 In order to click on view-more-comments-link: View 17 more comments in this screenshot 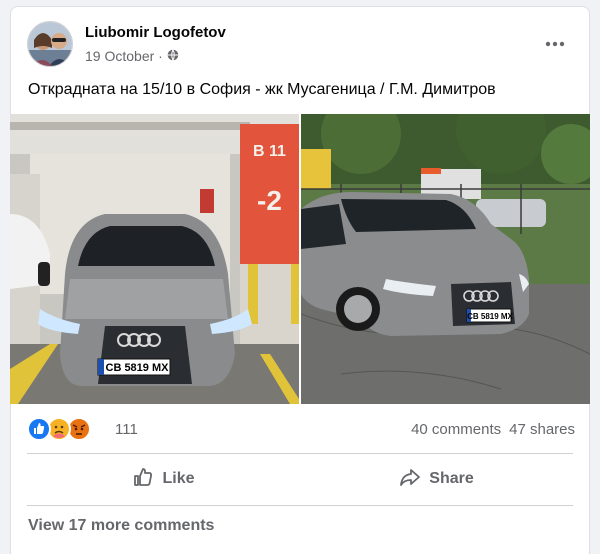, I will do `click(121, 526)`.